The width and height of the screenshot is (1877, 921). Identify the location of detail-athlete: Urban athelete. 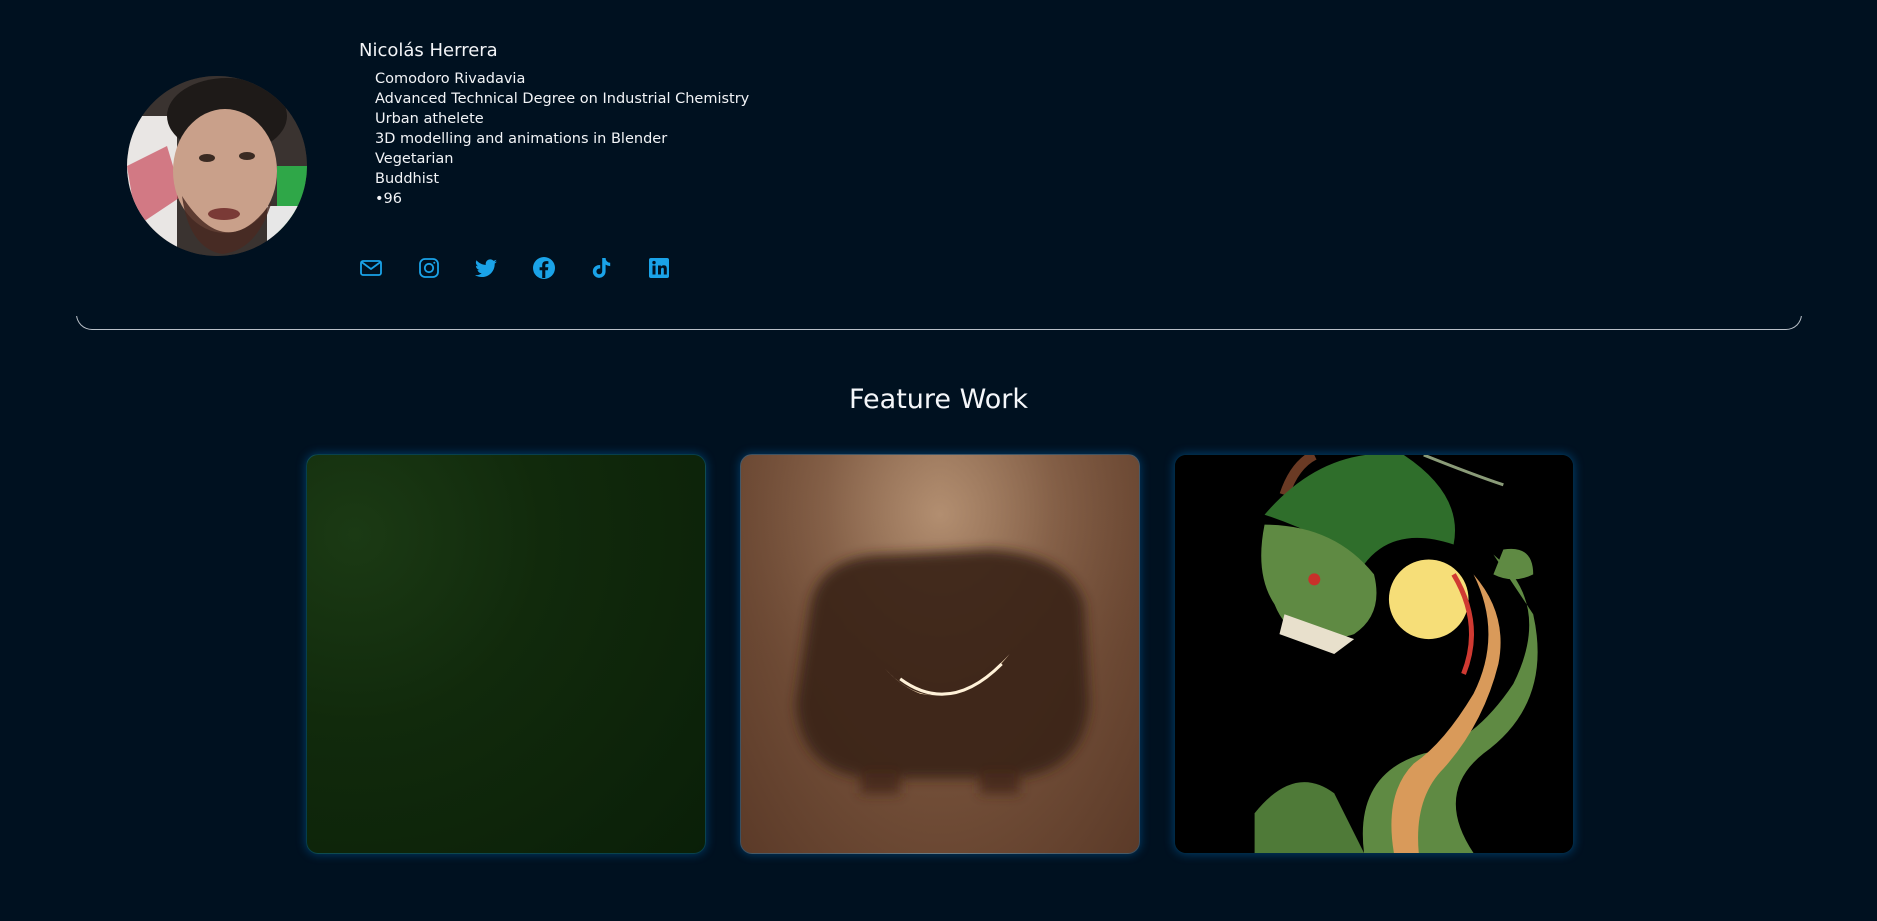
(429, 119).